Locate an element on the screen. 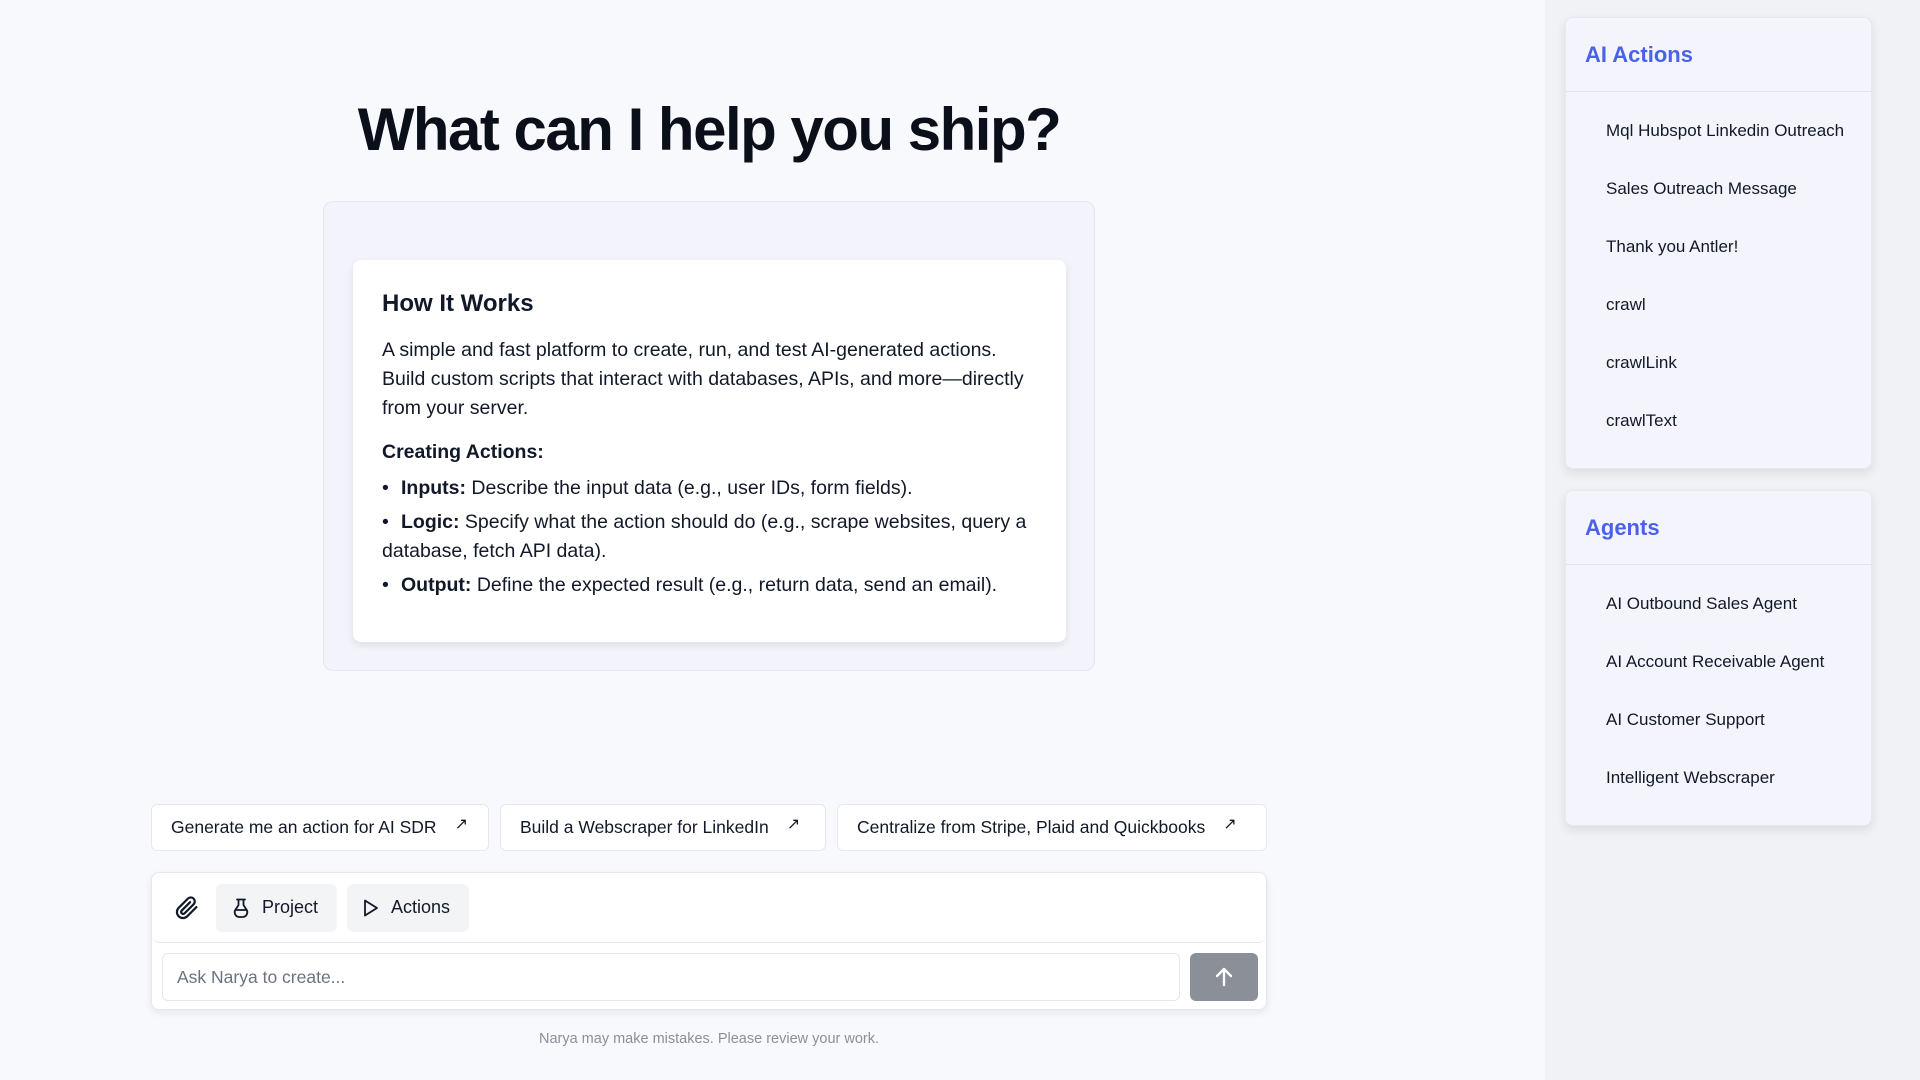 The width and height of the screenshot is (1920, 1080). ai-action-item: crawlText is located at coordinates (1718, 421).